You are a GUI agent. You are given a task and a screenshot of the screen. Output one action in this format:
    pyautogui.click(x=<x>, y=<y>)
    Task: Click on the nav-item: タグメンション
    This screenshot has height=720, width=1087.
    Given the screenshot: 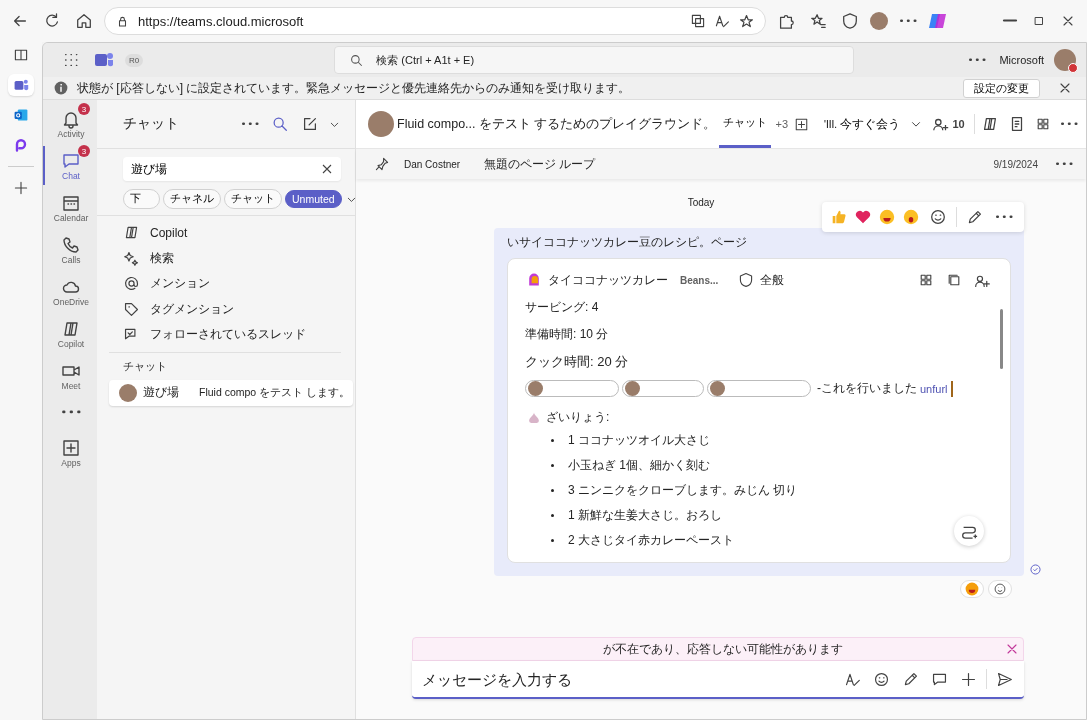 What is the action you would take?
    pyautogui.click(x=192, y=309)
    